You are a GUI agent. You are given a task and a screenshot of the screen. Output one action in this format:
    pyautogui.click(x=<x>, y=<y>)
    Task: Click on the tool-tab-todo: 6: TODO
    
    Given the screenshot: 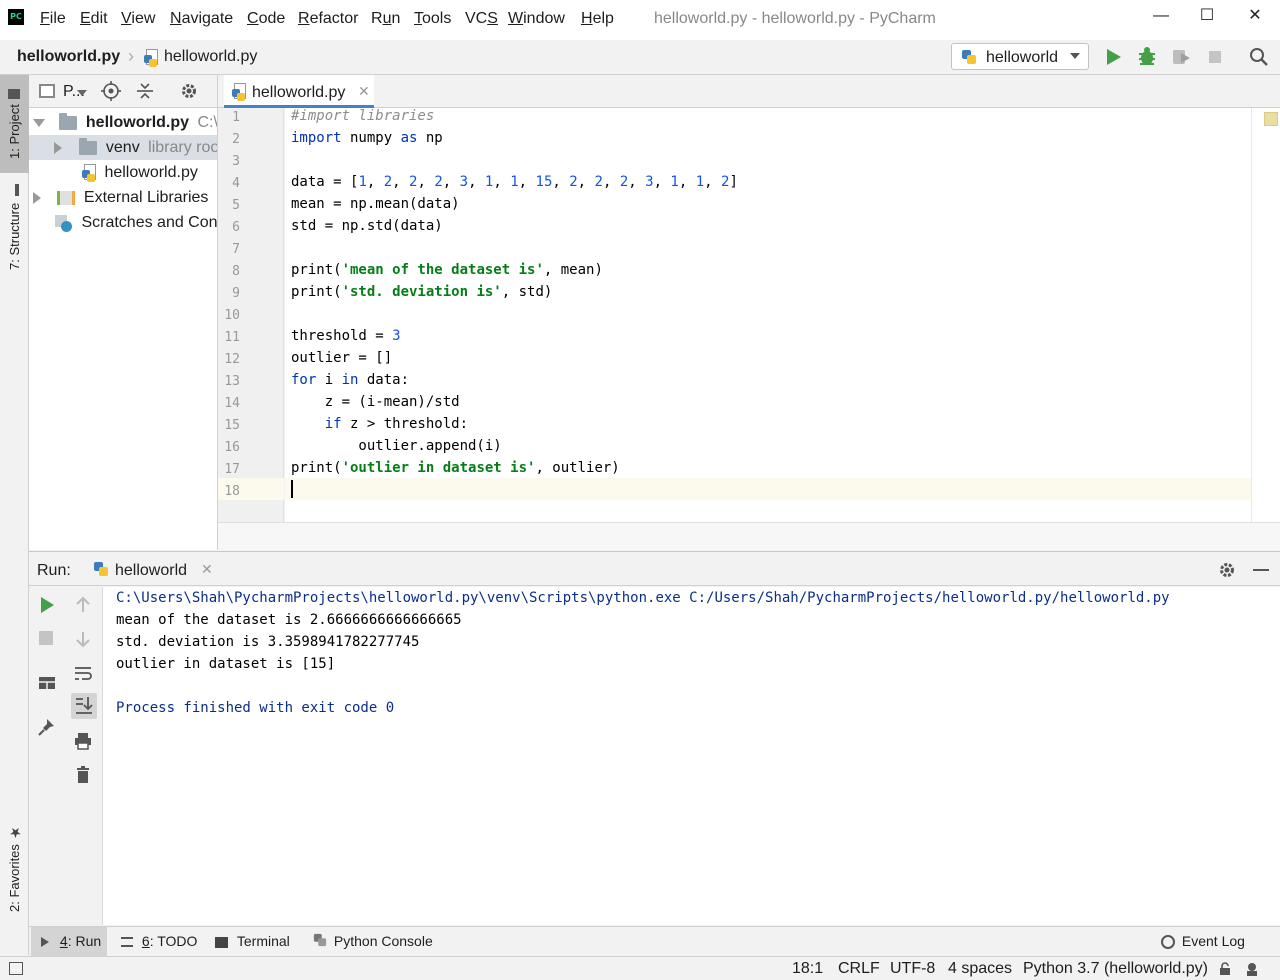 What is the action you would take?
    pyautogui.click(x=162, y=941)
    